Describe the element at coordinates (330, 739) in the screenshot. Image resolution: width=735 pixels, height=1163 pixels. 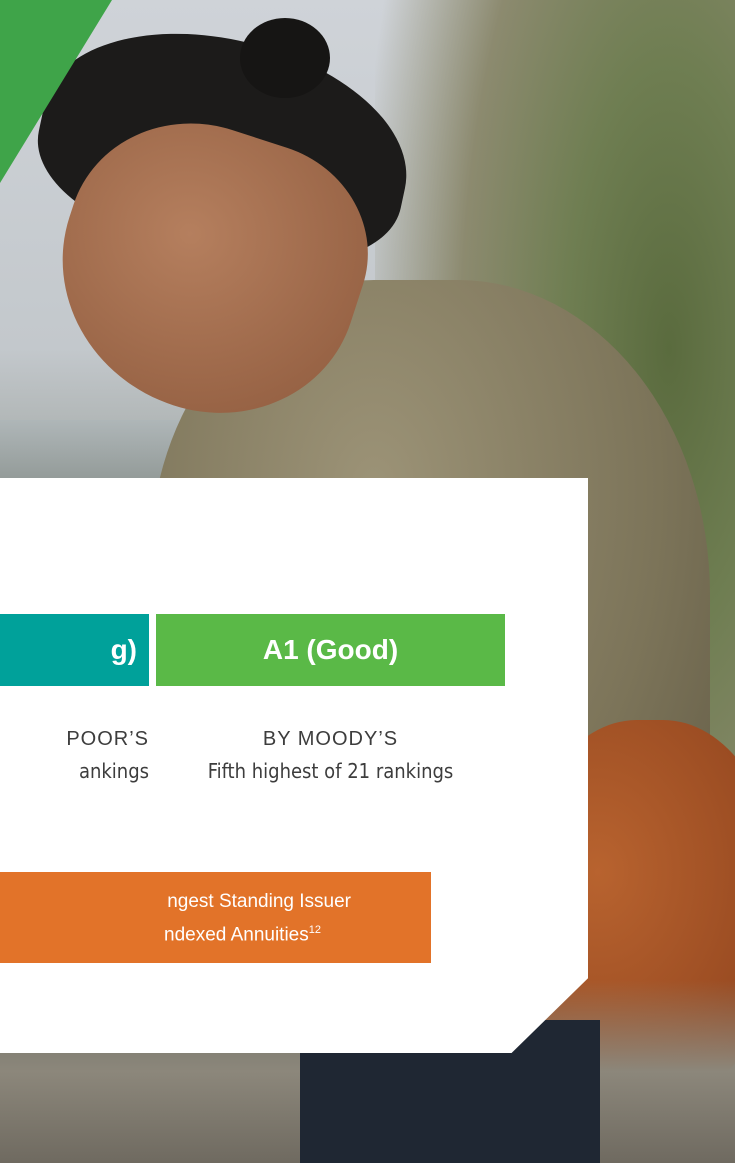
I see `moodys-agency-name: BY MOODY’S` at that location.